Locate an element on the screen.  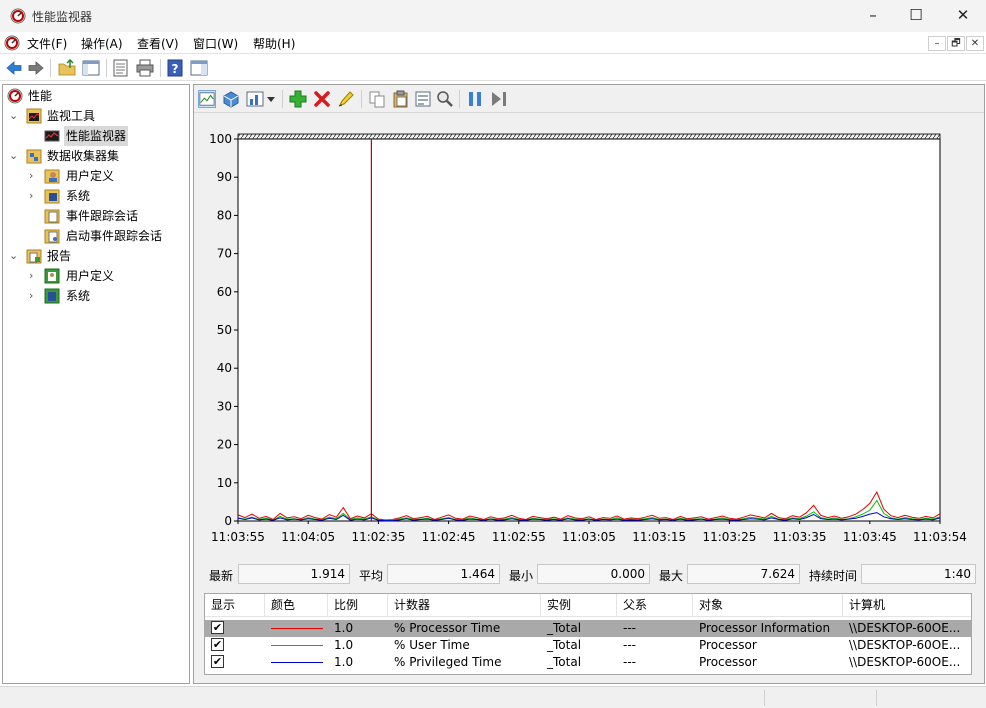
system-menu-icon is located at coordinates (12, 43).